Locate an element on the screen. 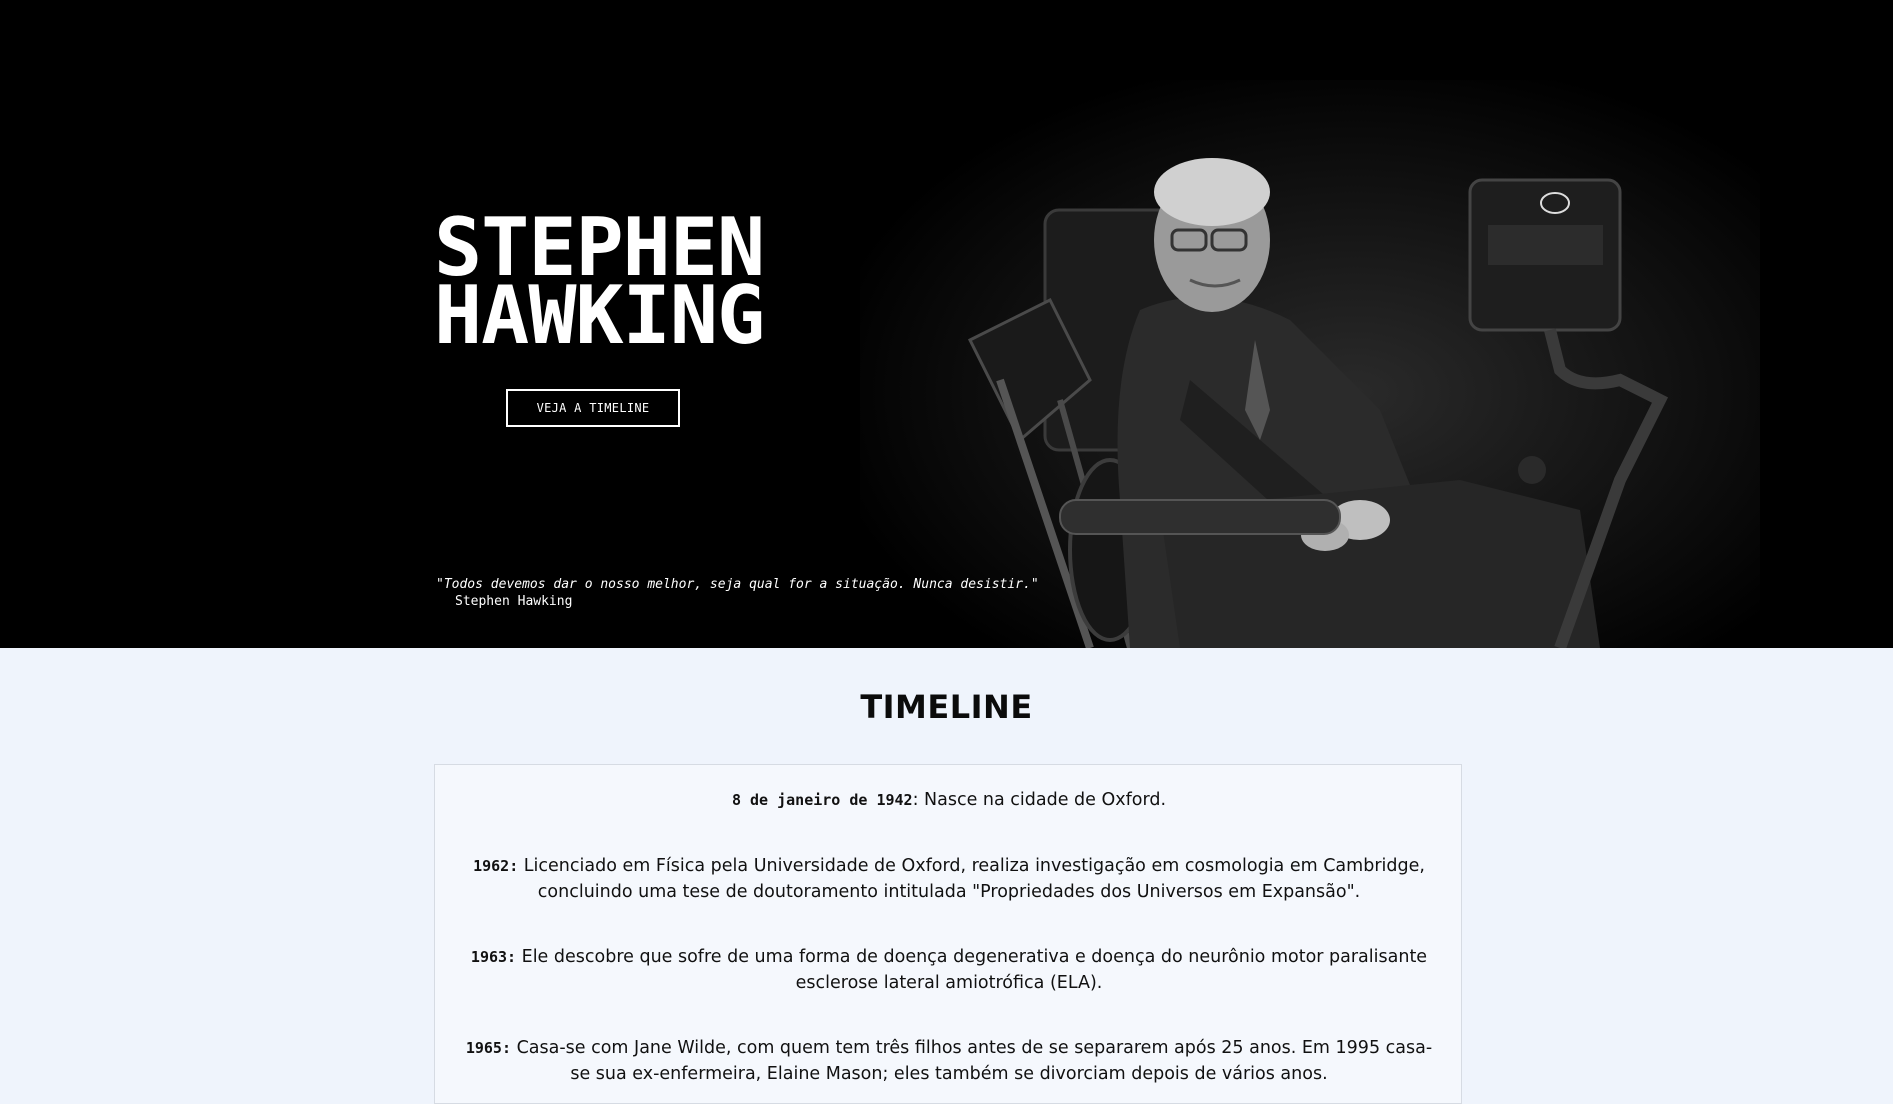 Image resolution: width=1893 pixels, height=1104 pixels. entry-date: 1963: is located at coordinates (493, 957).